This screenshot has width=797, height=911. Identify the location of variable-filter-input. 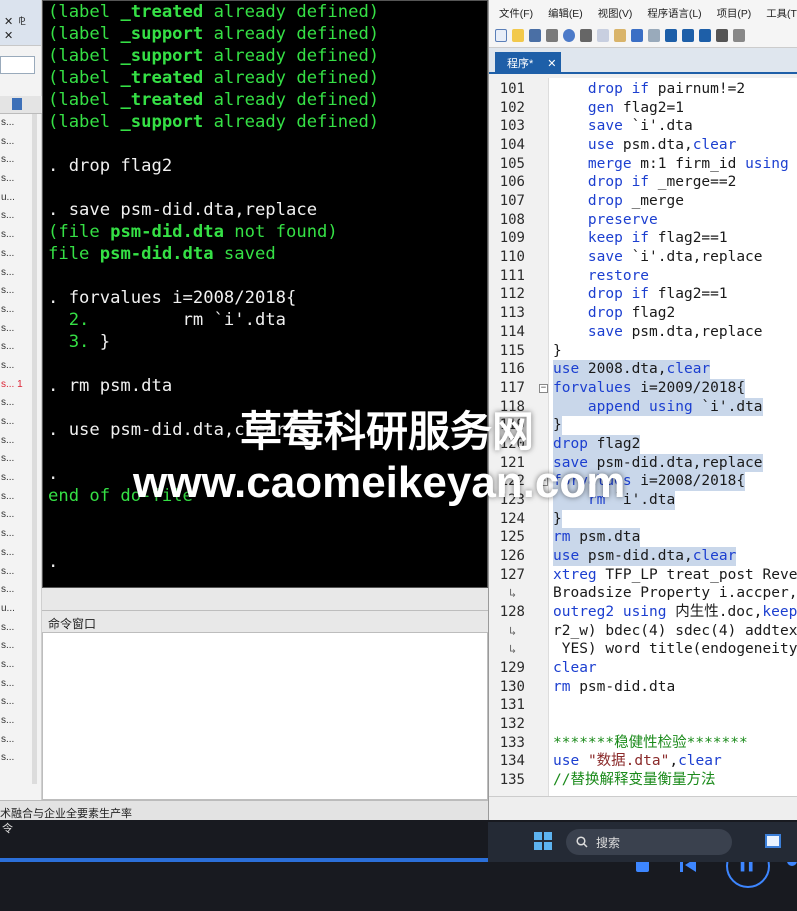
(17, 65).